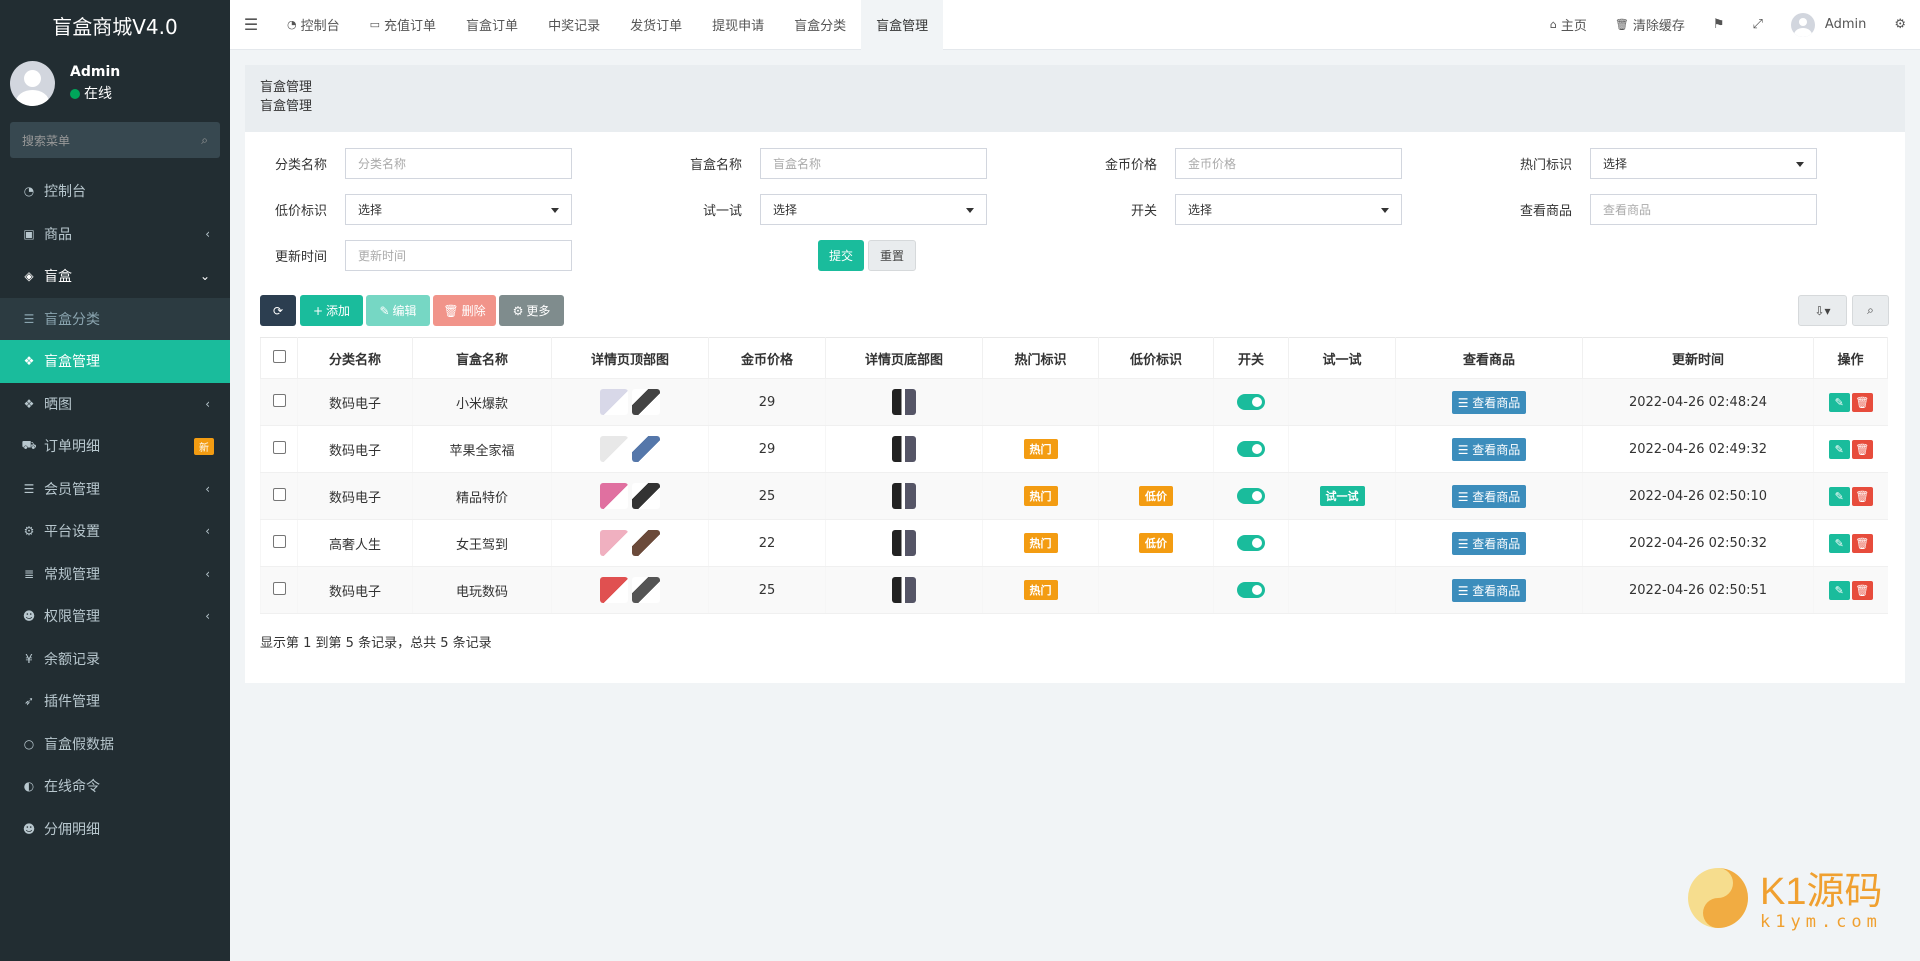 The width and height of the screenshot is (1920, 961). What do you see at coordinates (1040, 358) in the screenshot?
I see `col-hot: 热门标识` at bounding box center [1040, 358].